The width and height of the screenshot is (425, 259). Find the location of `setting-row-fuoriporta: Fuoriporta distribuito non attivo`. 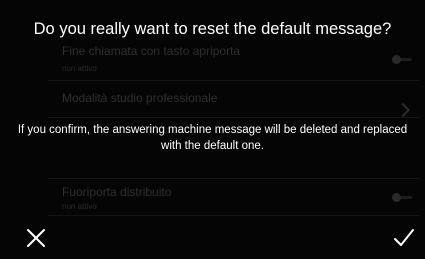

setting-row-fuoriporta: Fuoriporta distribuito non attivo is located at coordinates (234, 197).